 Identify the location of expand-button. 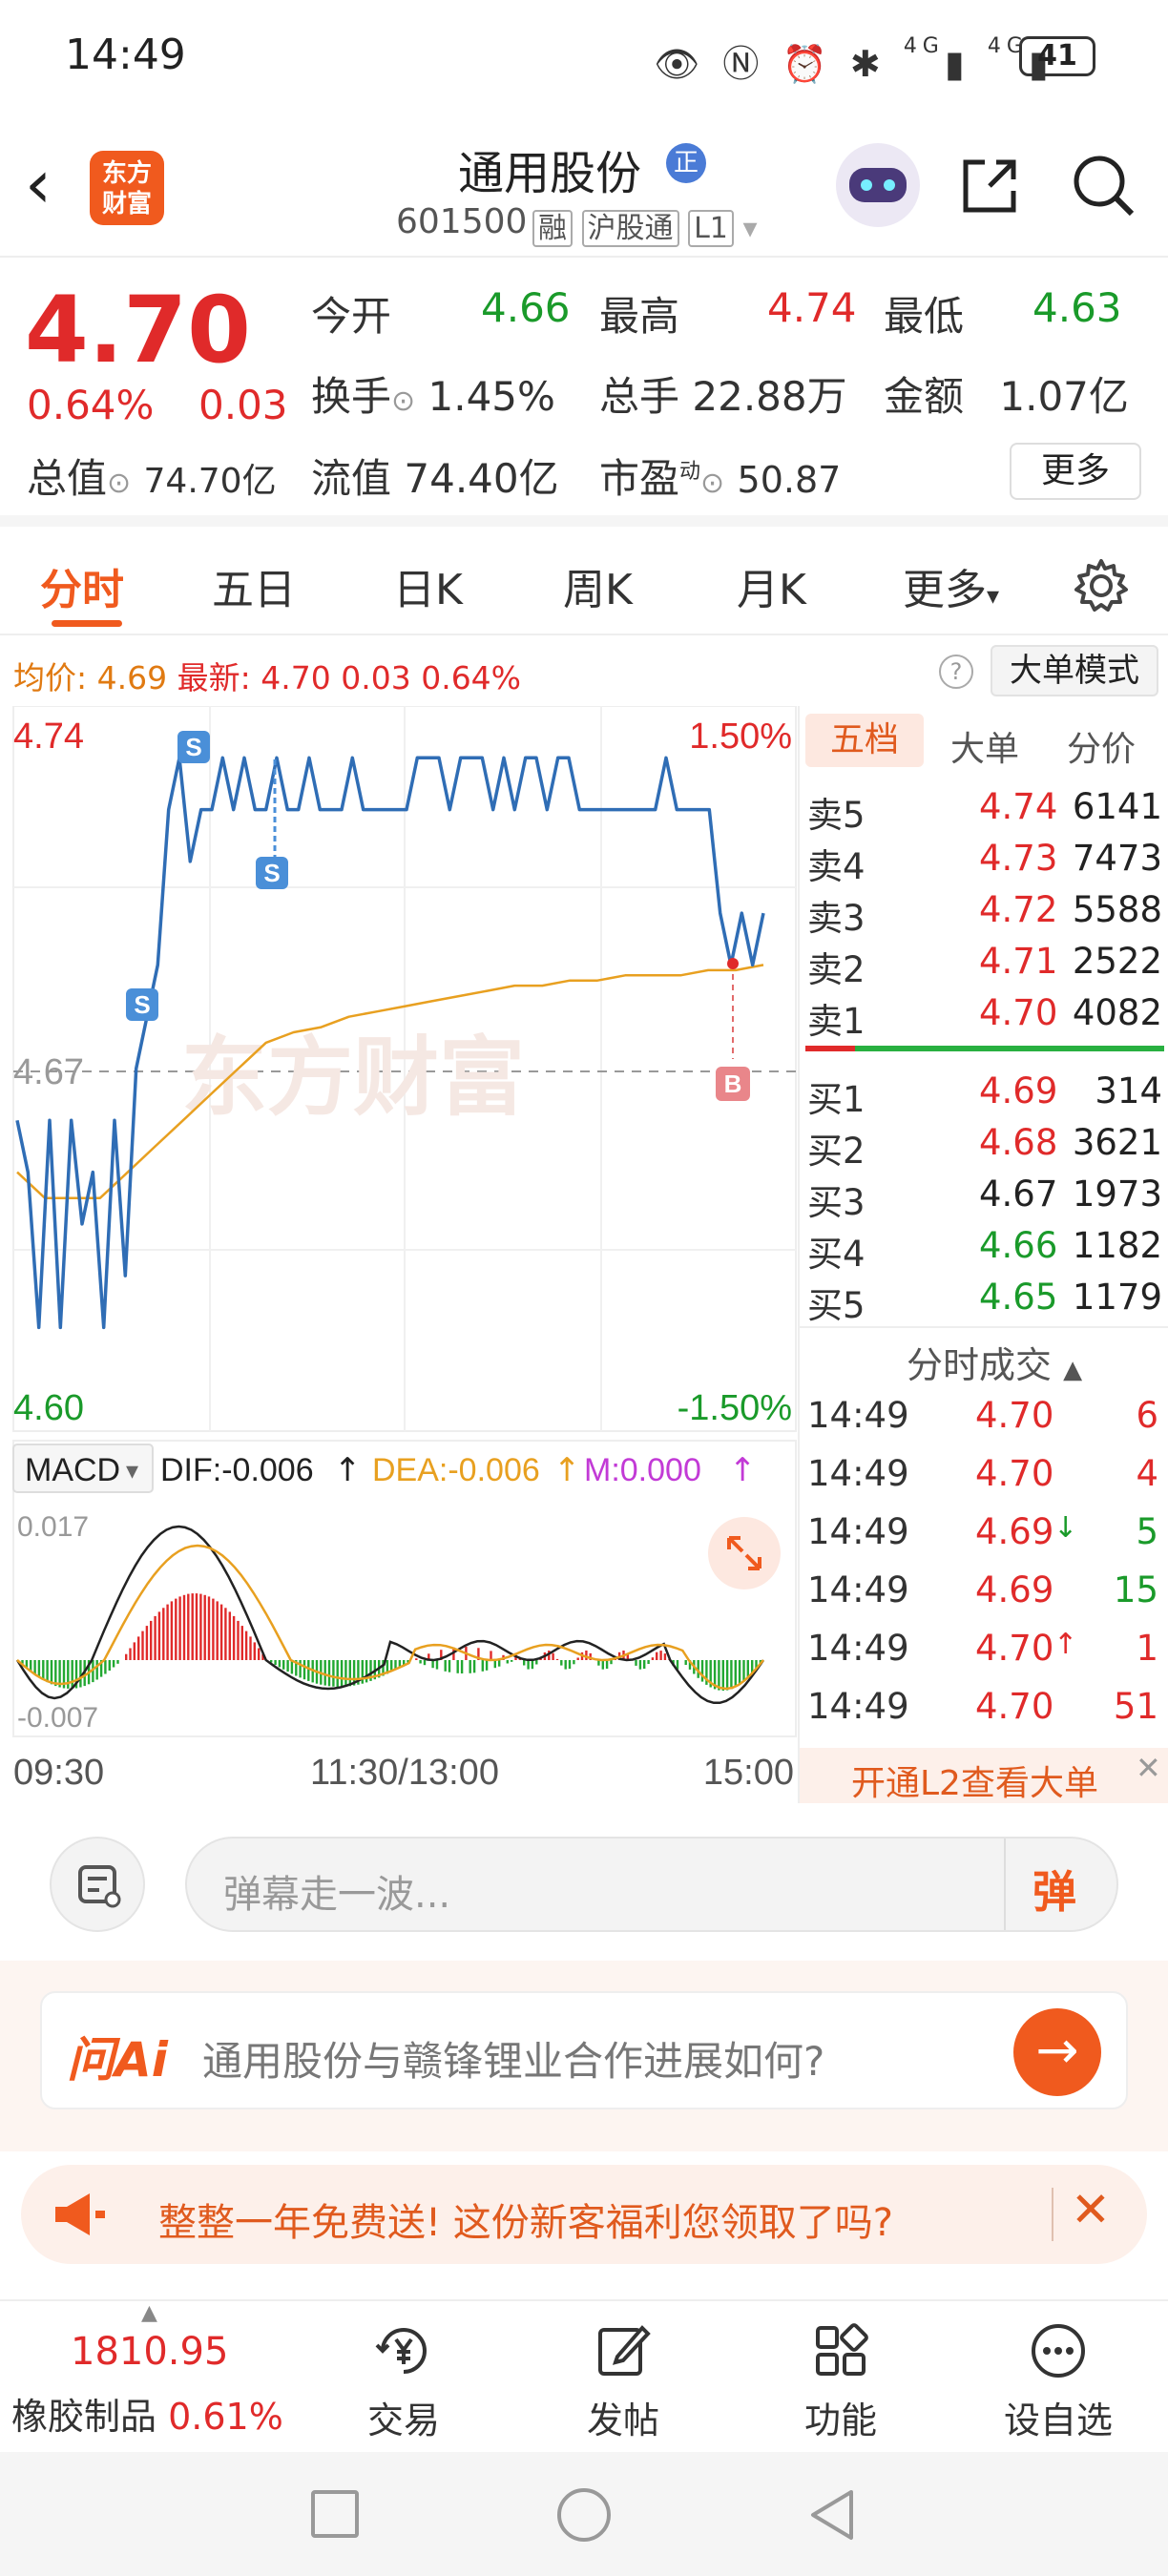
(744, 1553).